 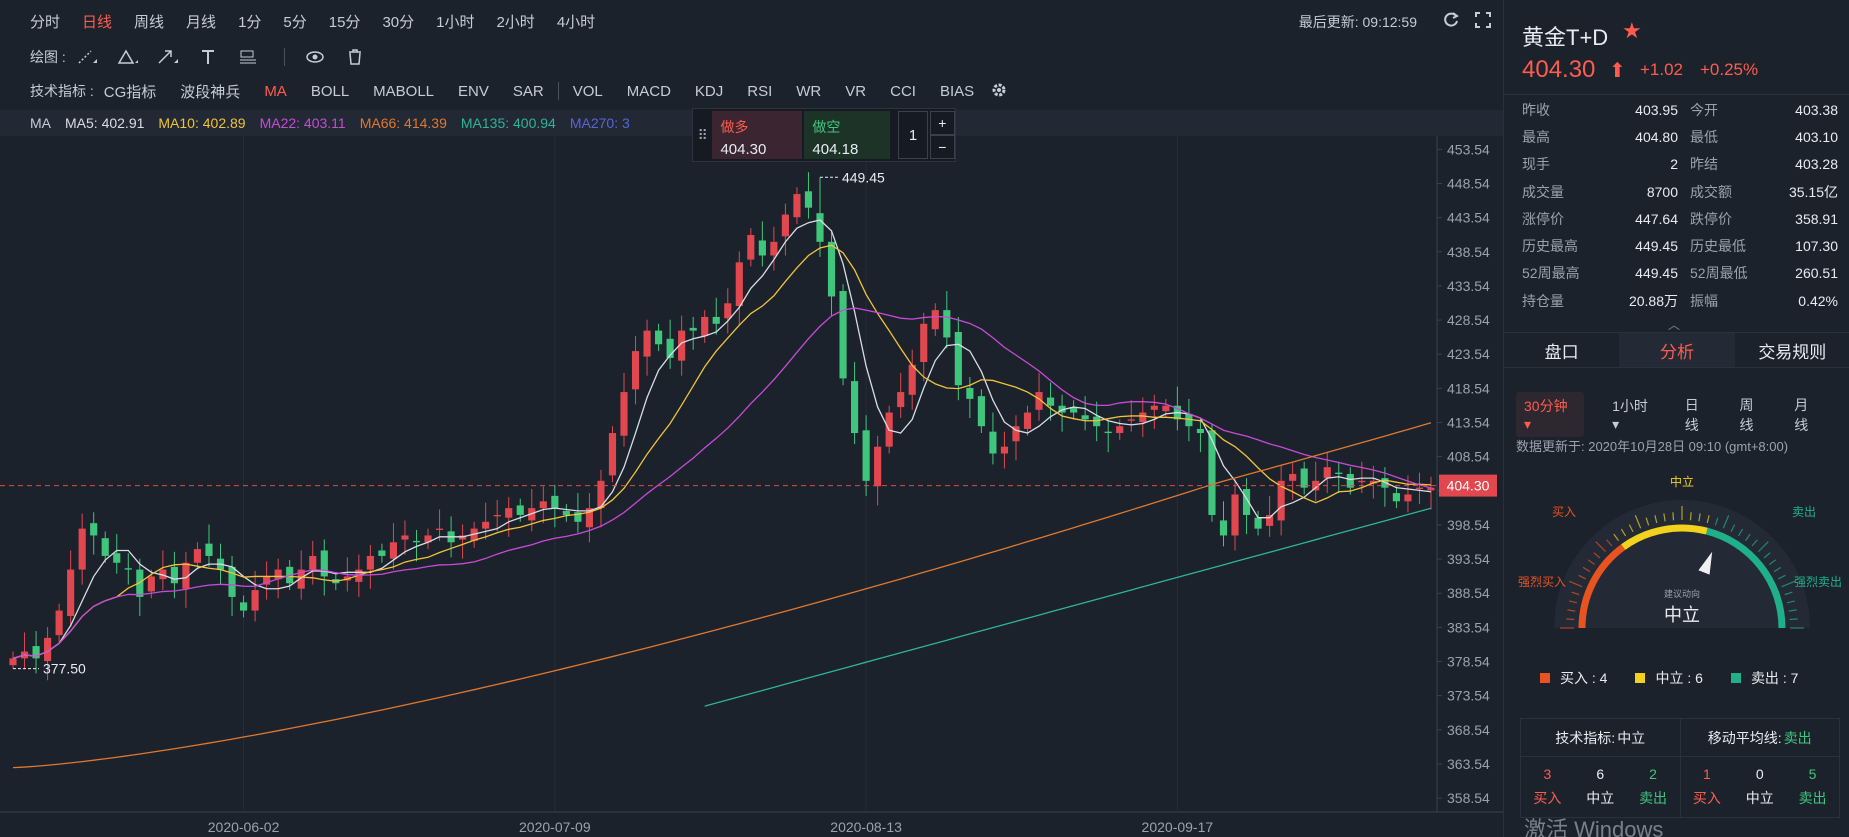 What do you see at coordinates (1653, 300) in the screenshot?
I see `stat-value: 20.88万` at bounding box center [1653, 300].